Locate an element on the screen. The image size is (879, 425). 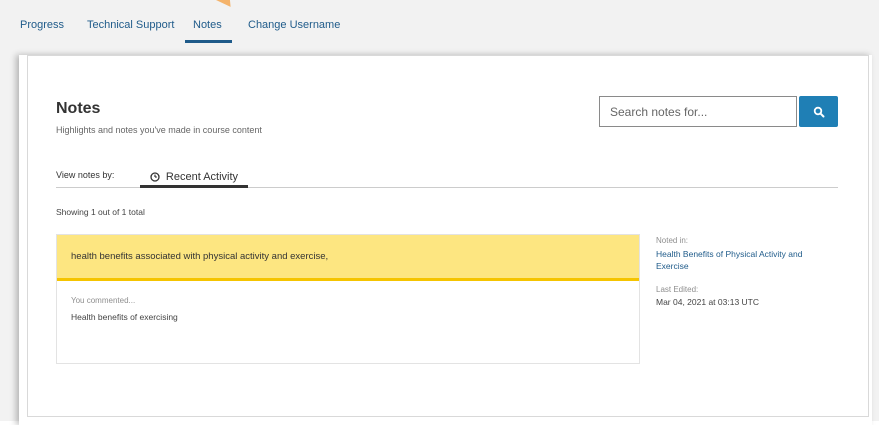
tab-progress: Progress is located at coordinates (42, 25).